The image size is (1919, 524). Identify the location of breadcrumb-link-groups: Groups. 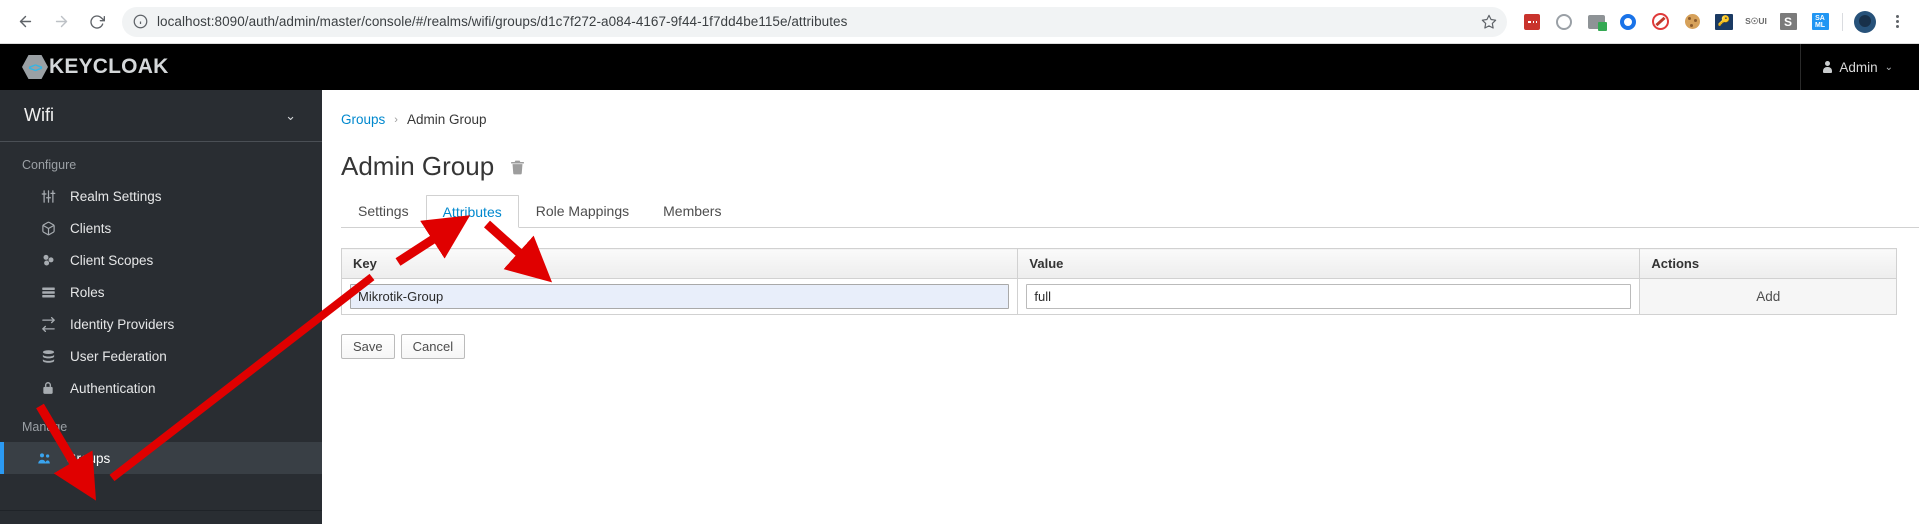
(363, 119).